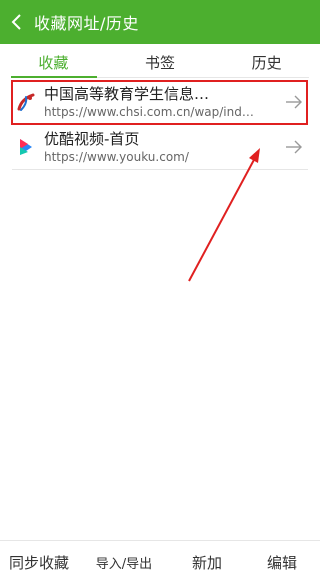 Image resolution: width=320 pixels, height=584 pixels. Describe the element at coordinates (39, 562) in the screenshot. I see `sync-favorites-button: 同步收藏` at that location.